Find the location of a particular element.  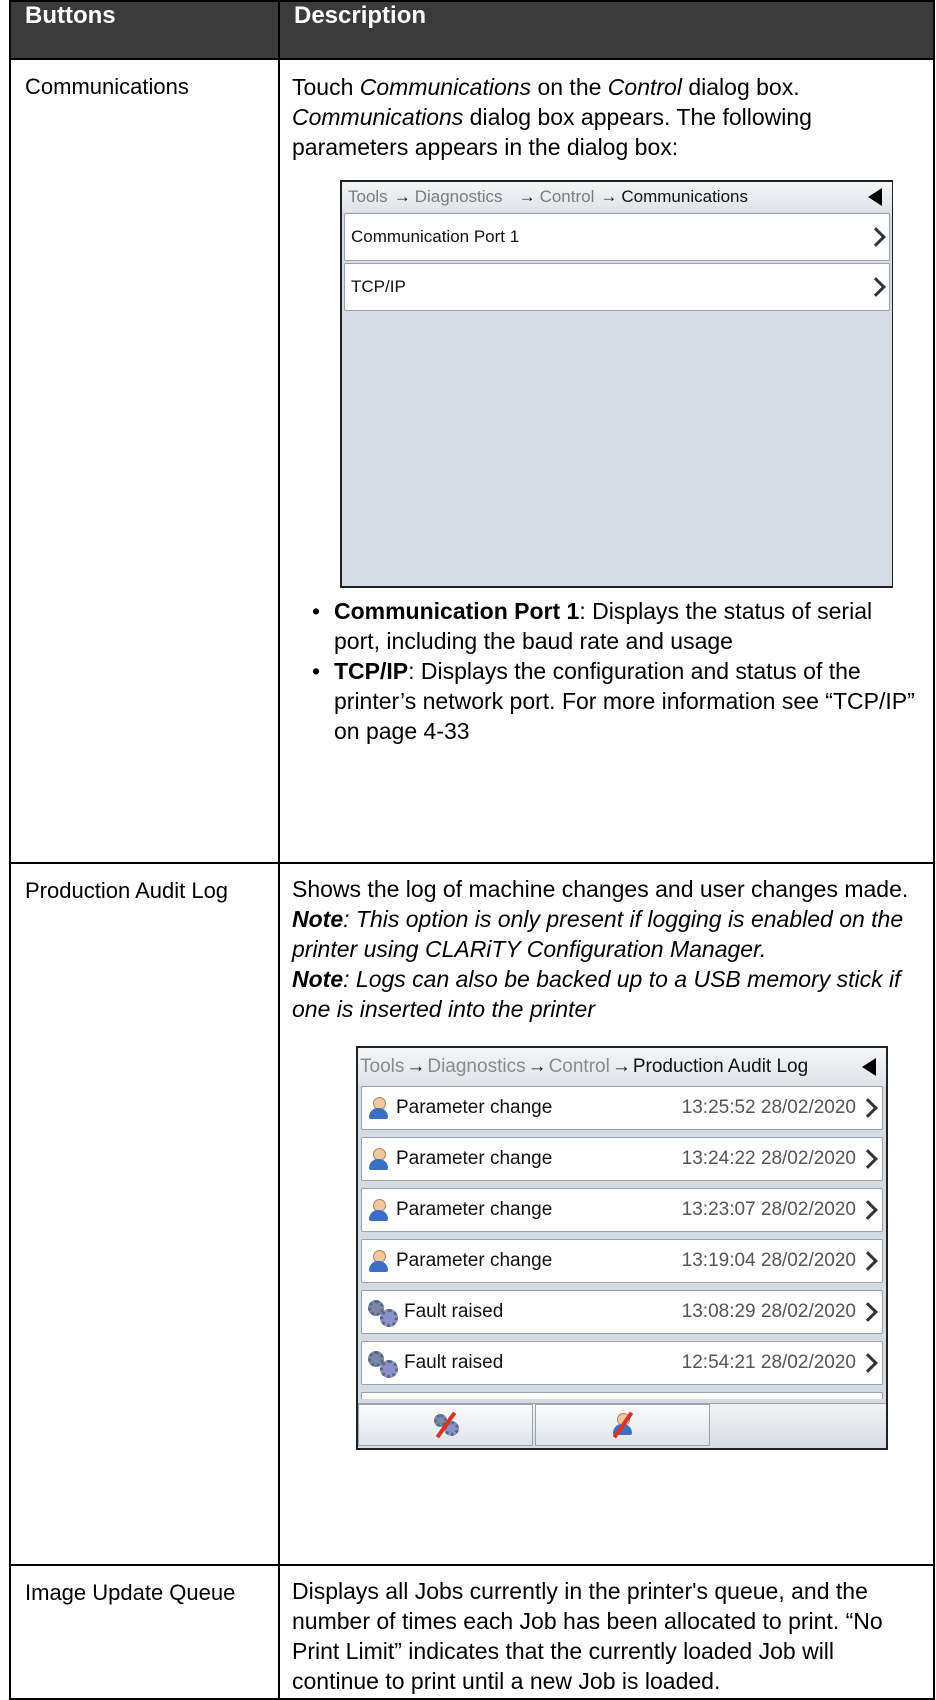

log-entry: Fault raised 12:54:21 28/02/2020 is located at coordinates (622, 1363).